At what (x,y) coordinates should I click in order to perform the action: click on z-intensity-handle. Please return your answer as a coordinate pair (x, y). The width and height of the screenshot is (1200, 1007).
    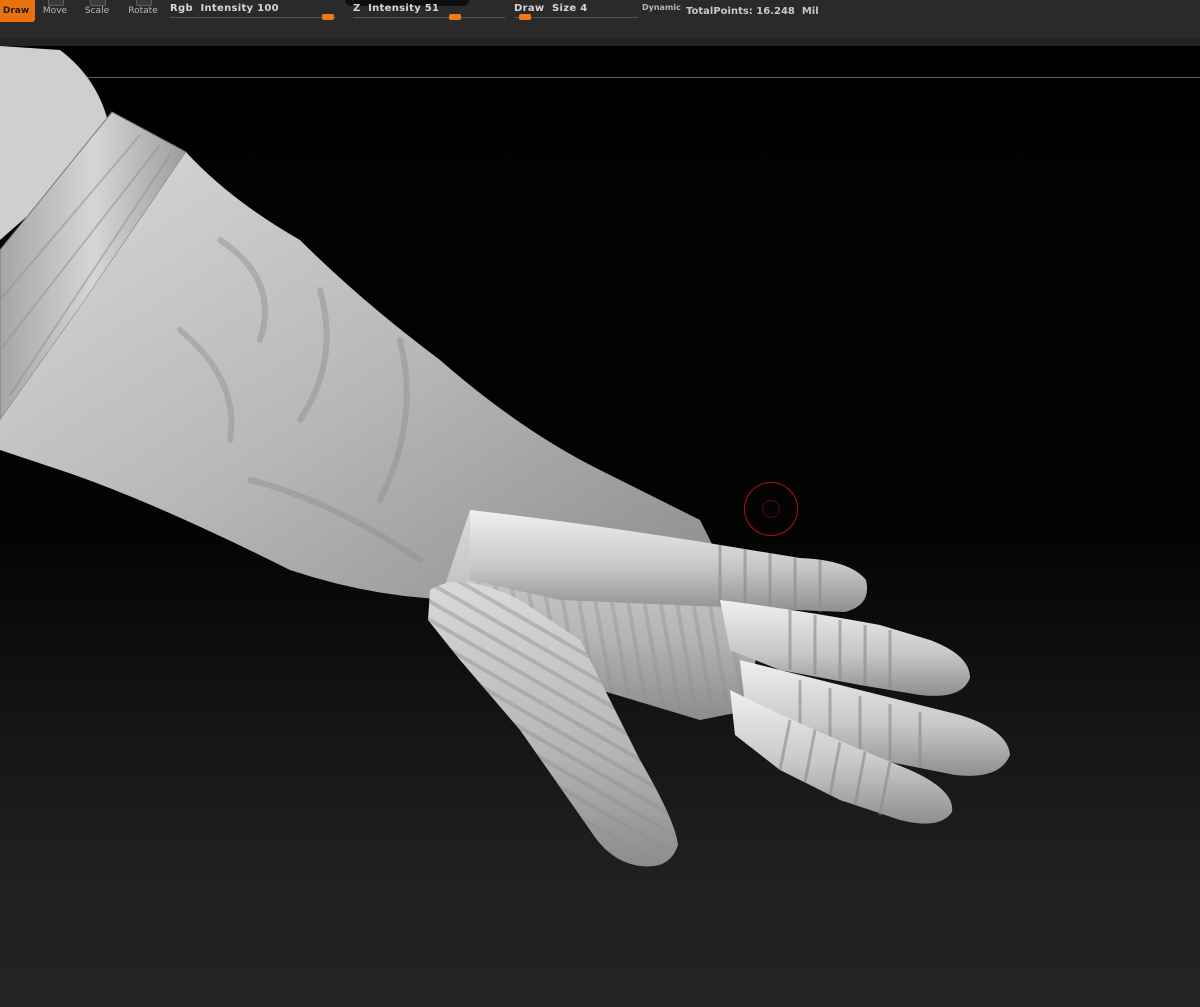
    Looking at the image, I should click on (455, 17).